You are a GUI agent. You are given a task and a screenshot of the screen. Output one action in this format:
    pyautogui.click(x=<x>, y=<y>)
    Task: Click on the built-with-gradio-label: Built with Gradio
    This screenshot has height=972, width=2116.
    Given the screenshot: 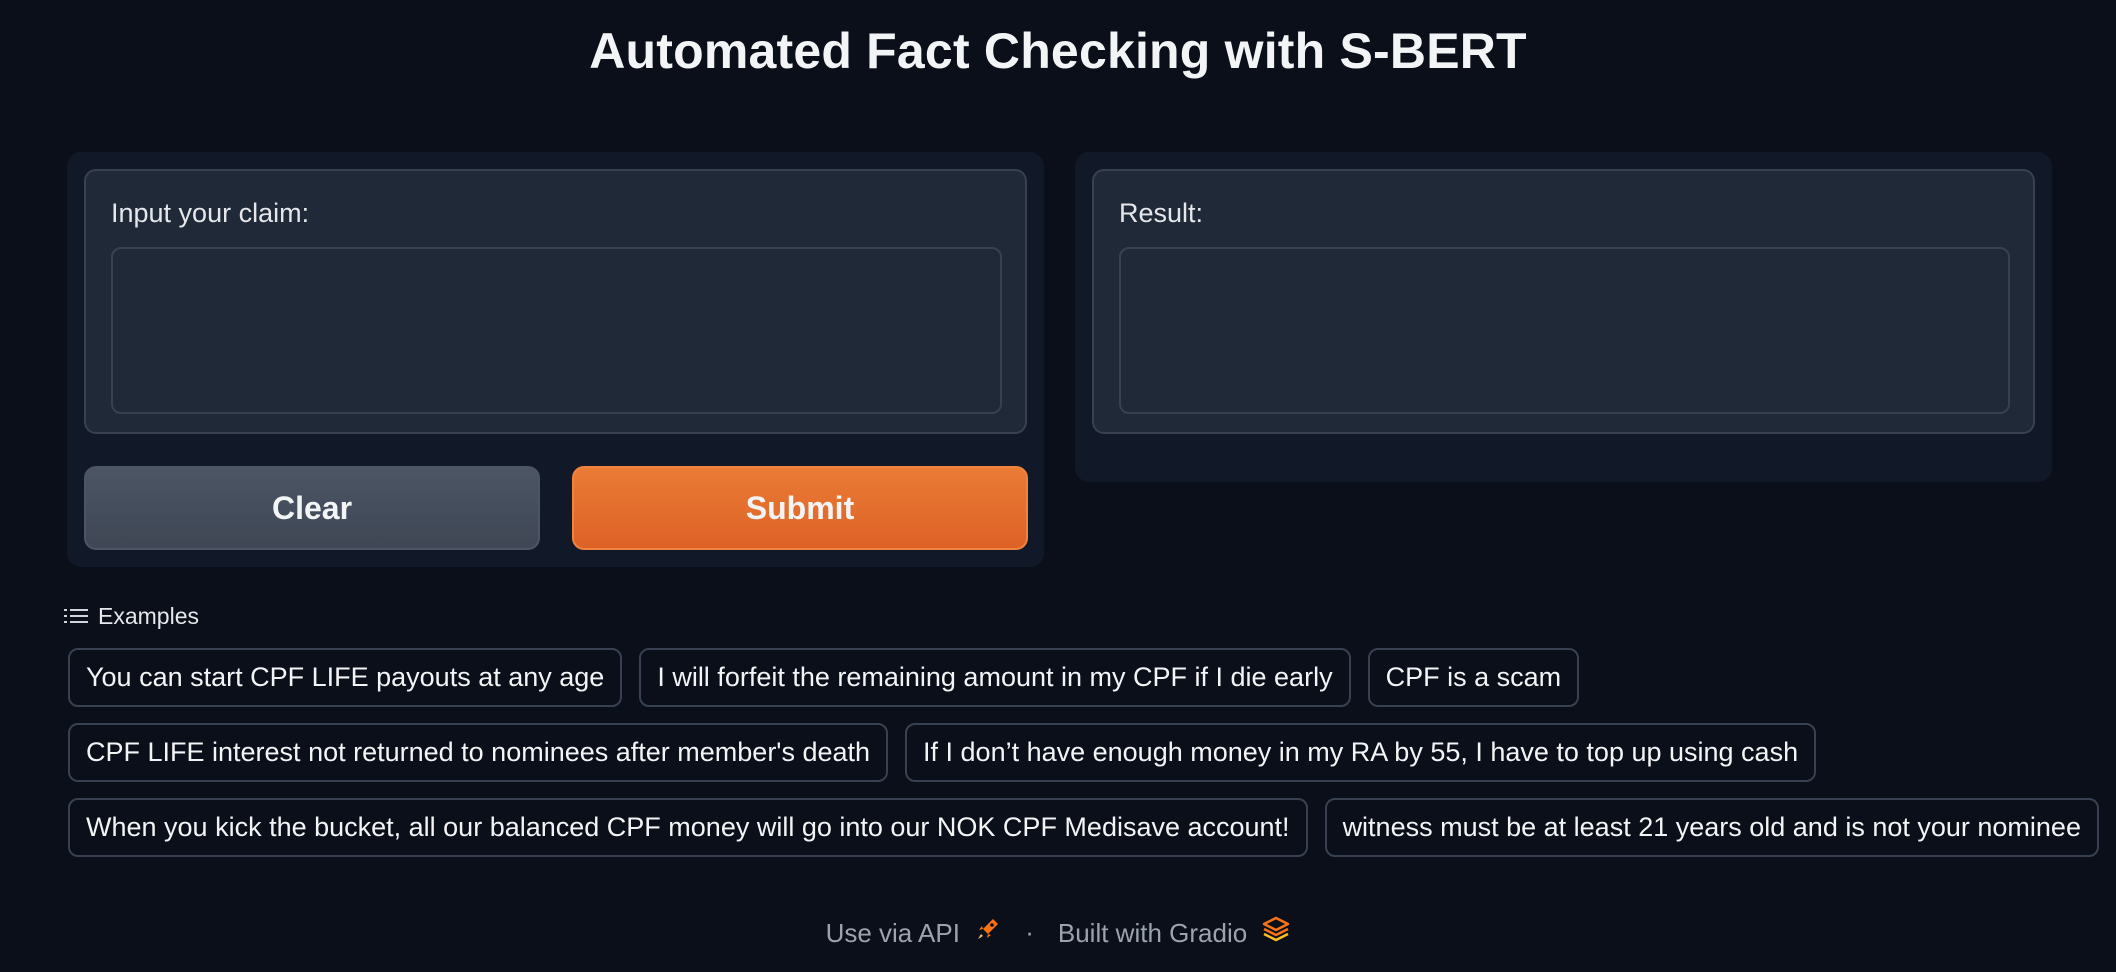 What is the action you would take?
    pyautogui.click(x=1152, y=933)
    